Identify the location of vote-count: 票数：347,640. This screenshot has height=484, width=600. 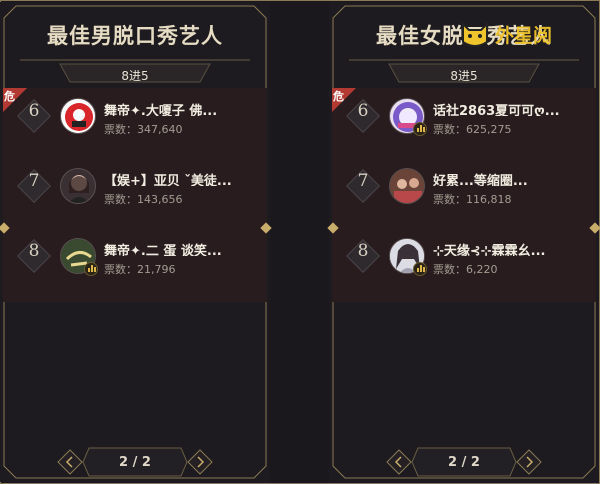
(143, 129).